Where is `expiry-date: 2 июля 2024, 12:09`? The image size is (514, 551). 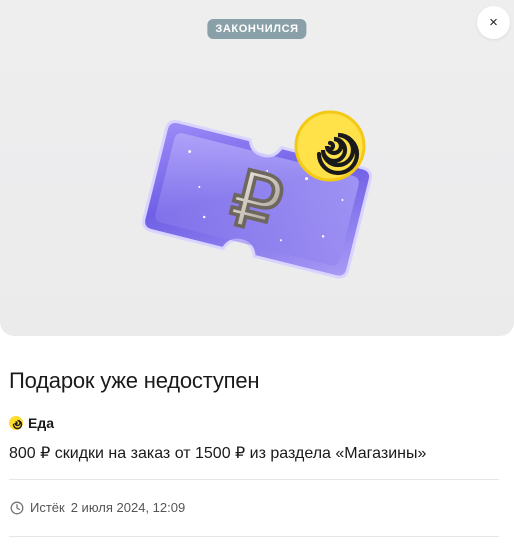 expiry-date: 2 июля 2024, 12:09 is located at coordinates (128, 507).